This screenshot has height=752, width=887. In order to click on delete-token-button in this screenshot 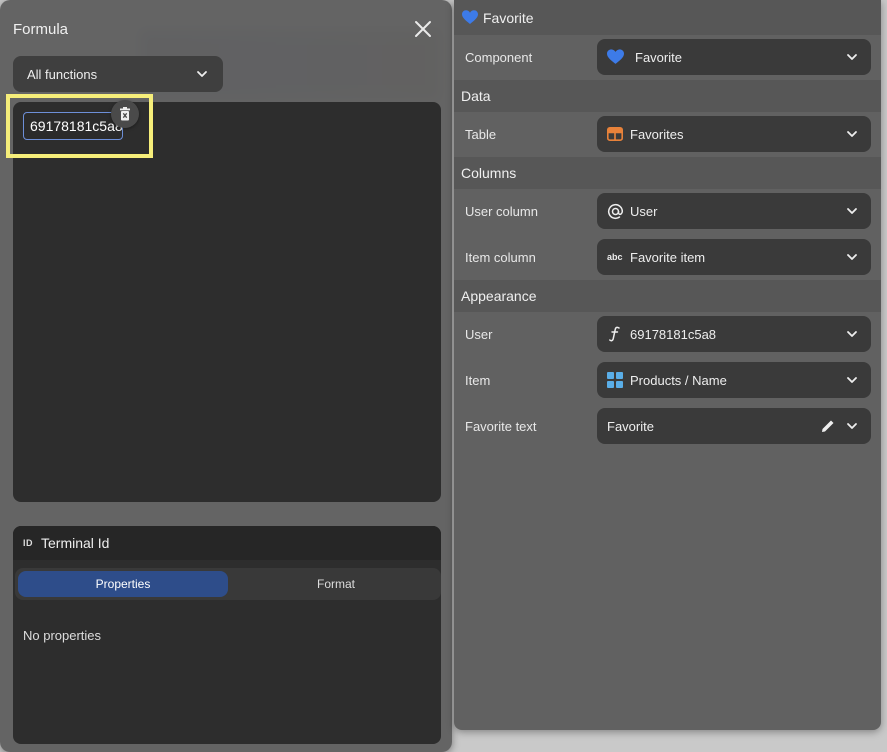, I will do `click(125, 114)`.